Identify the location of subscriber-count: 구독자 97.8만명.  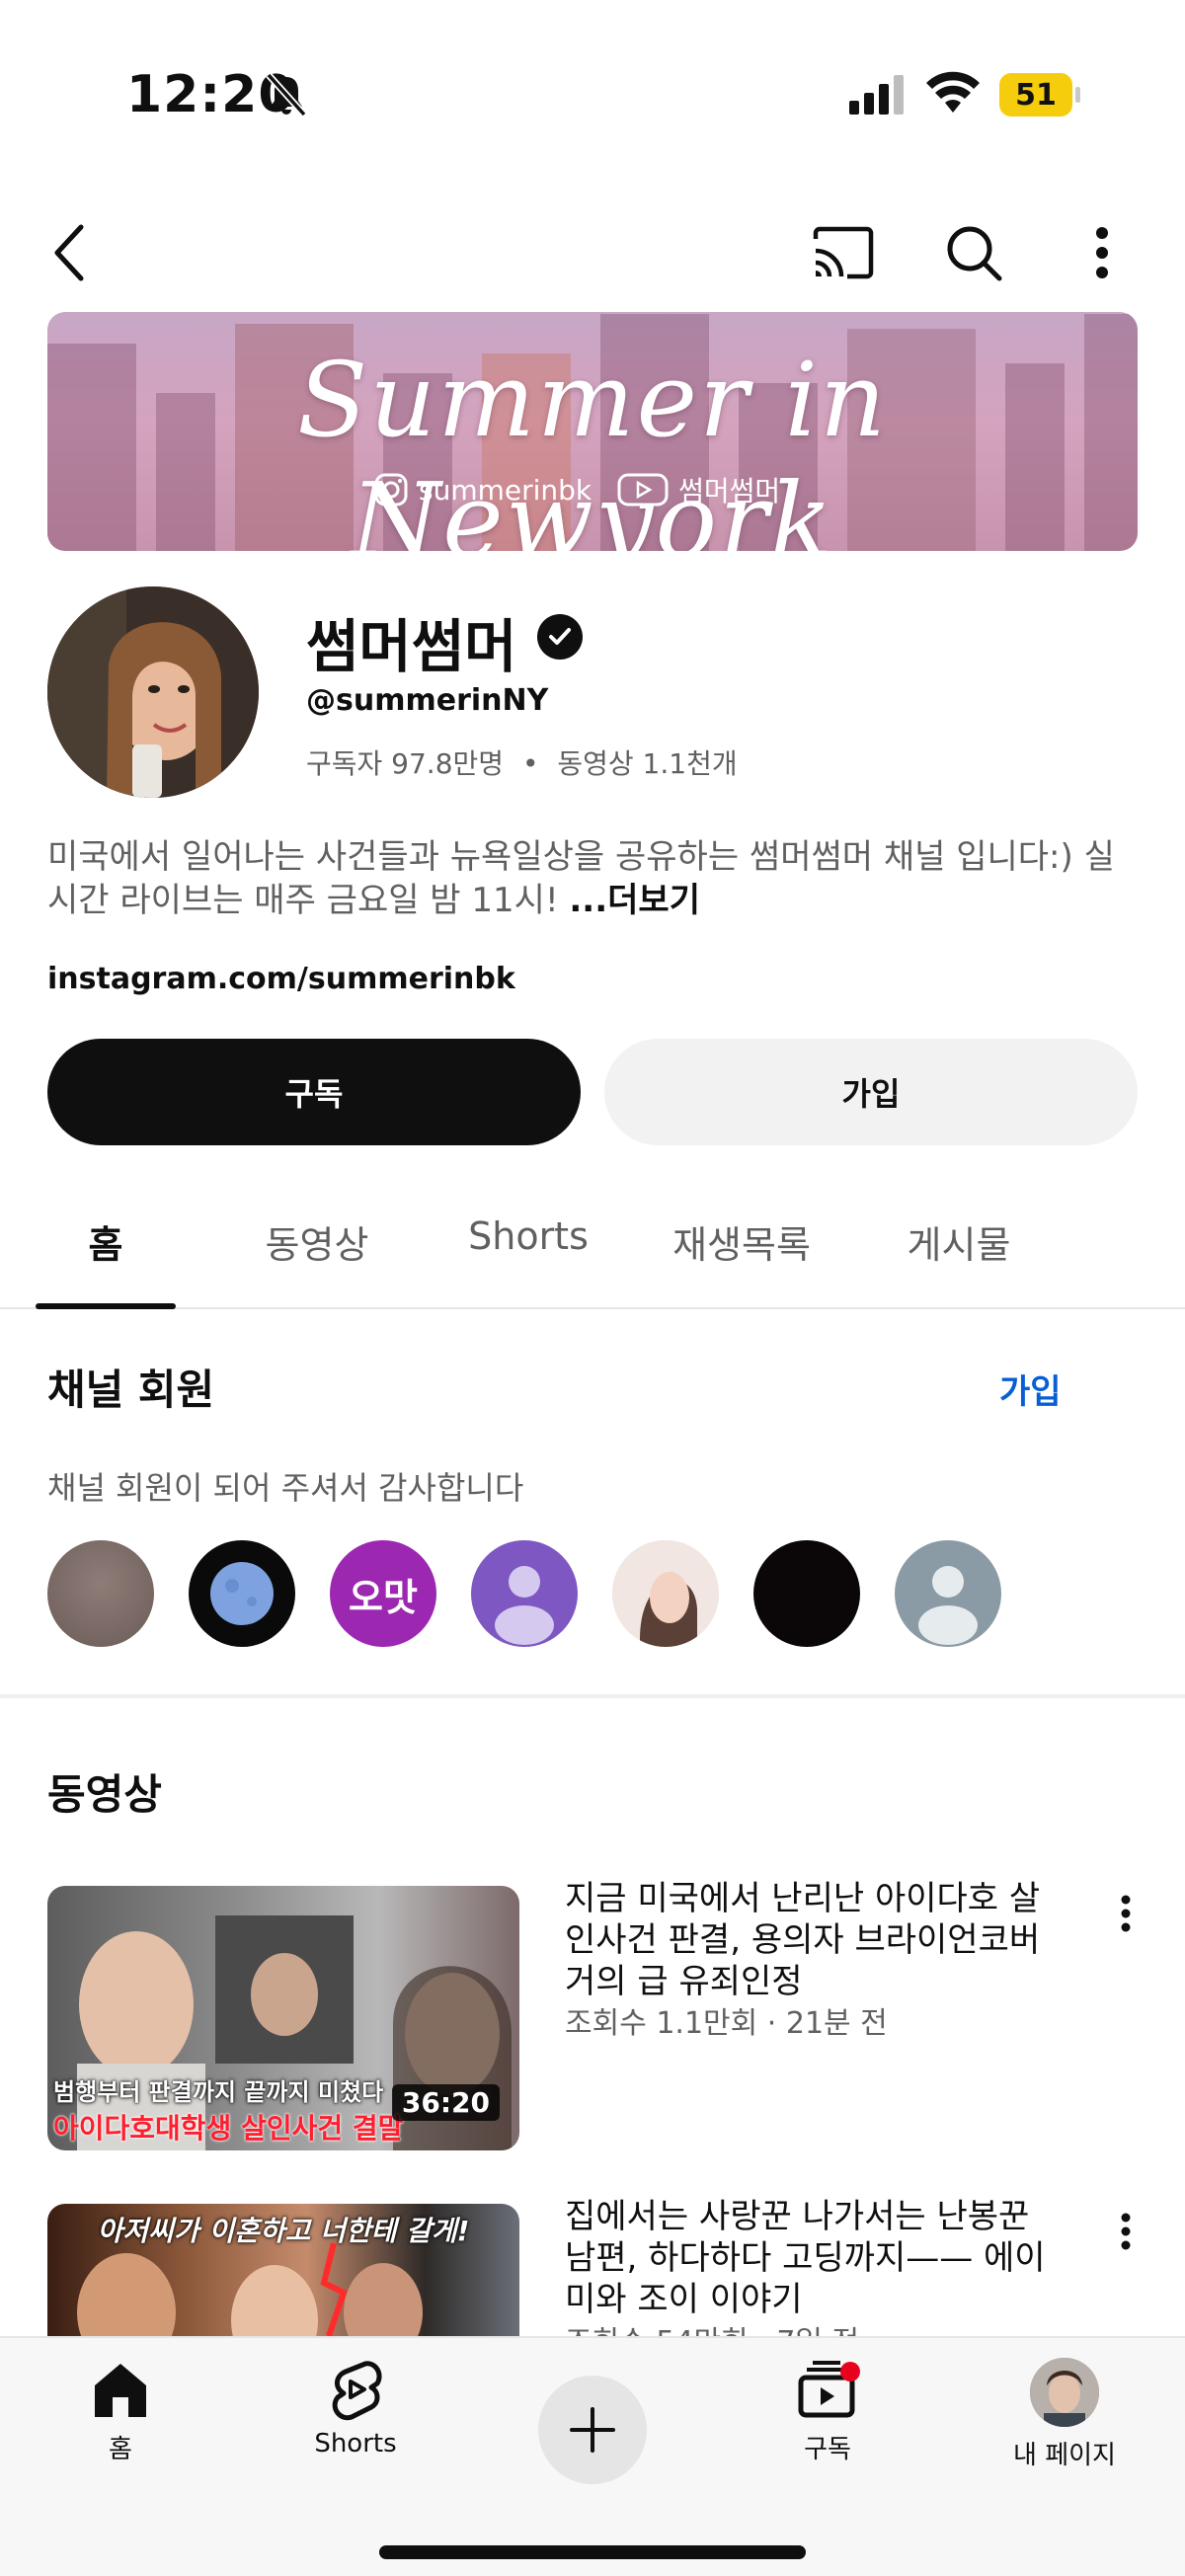
(406, 763).